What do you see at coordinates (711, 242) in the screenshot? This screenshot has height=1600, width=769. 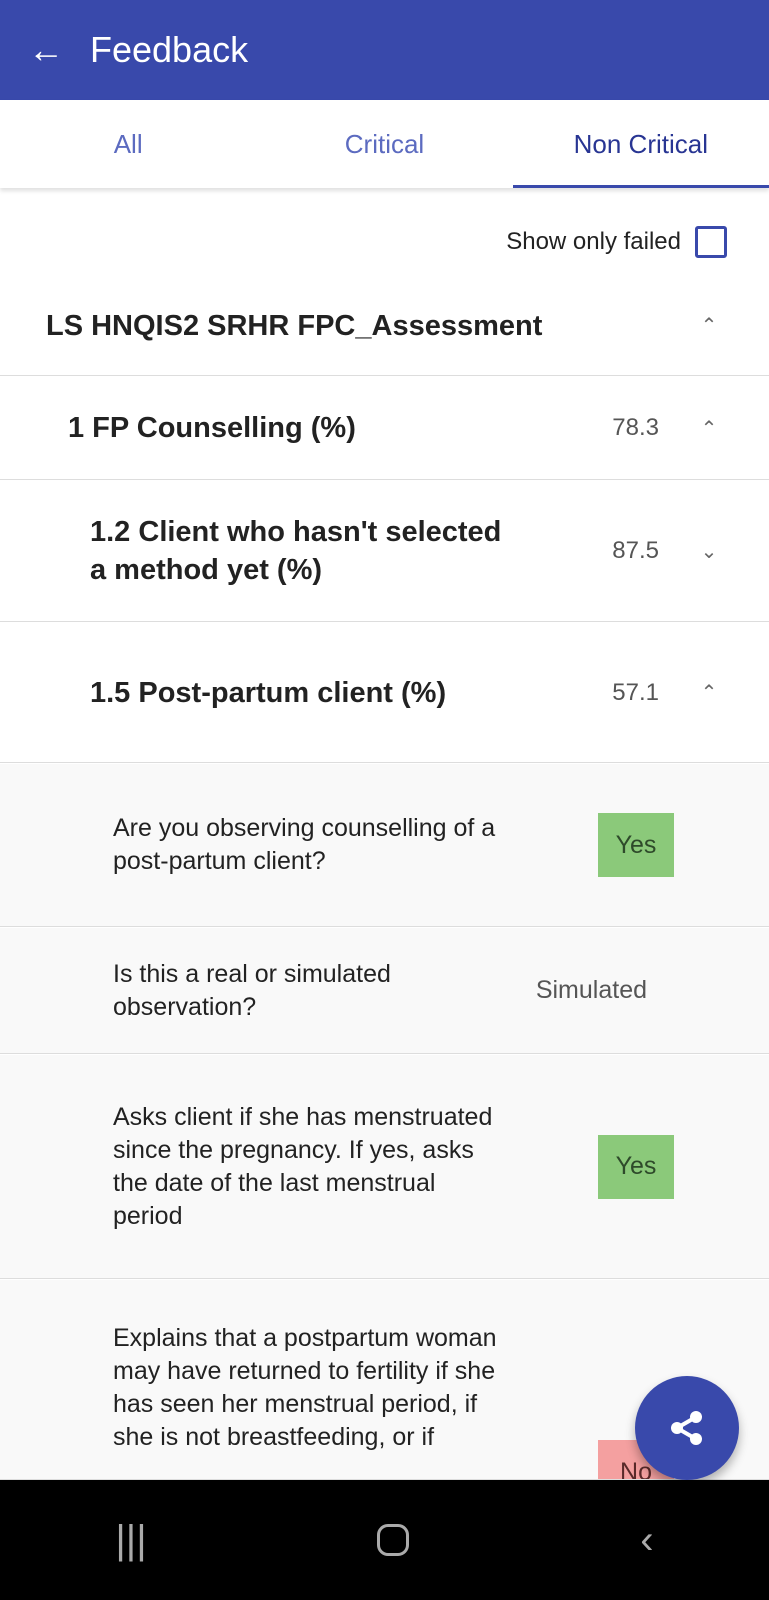 I see `show-only-failed-checkbox` at bounding box center [711, 242].